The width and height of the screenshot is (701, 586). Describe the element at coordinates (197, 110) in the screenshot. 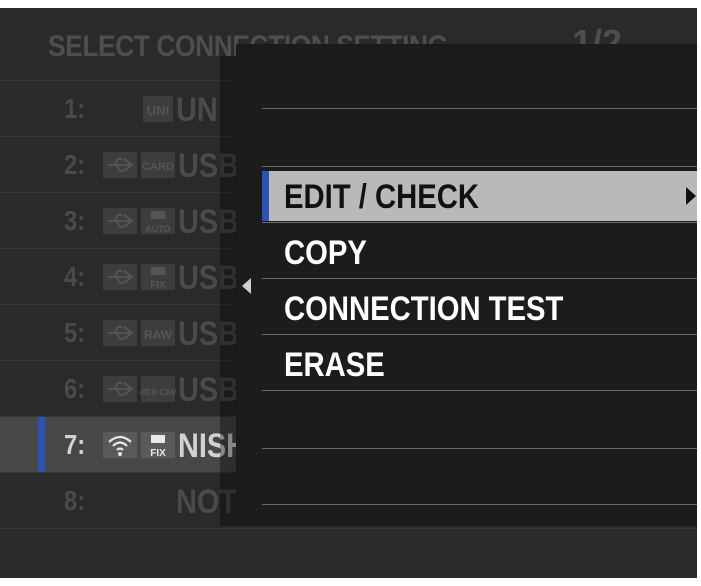

I see `connection-name: UN` at that location.